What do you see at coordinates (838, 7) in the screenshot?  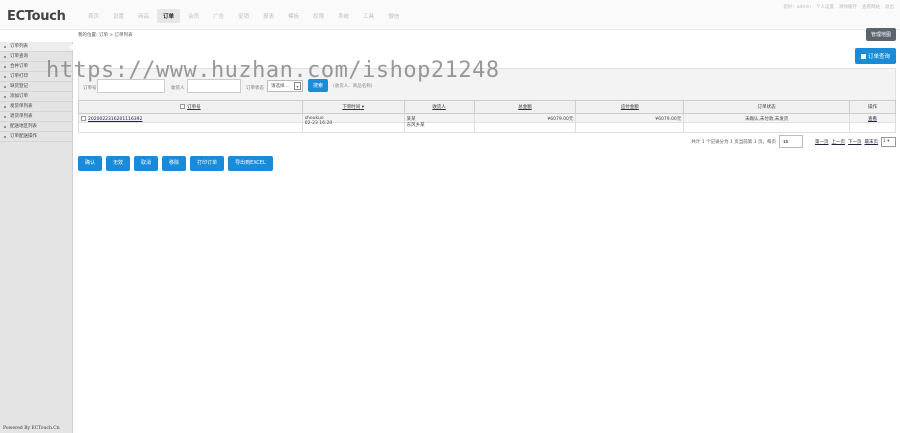 I see `top-links: 您好：admin 个人设置 清除缓存 查看网站 退出` at bounding box center [838, 7].